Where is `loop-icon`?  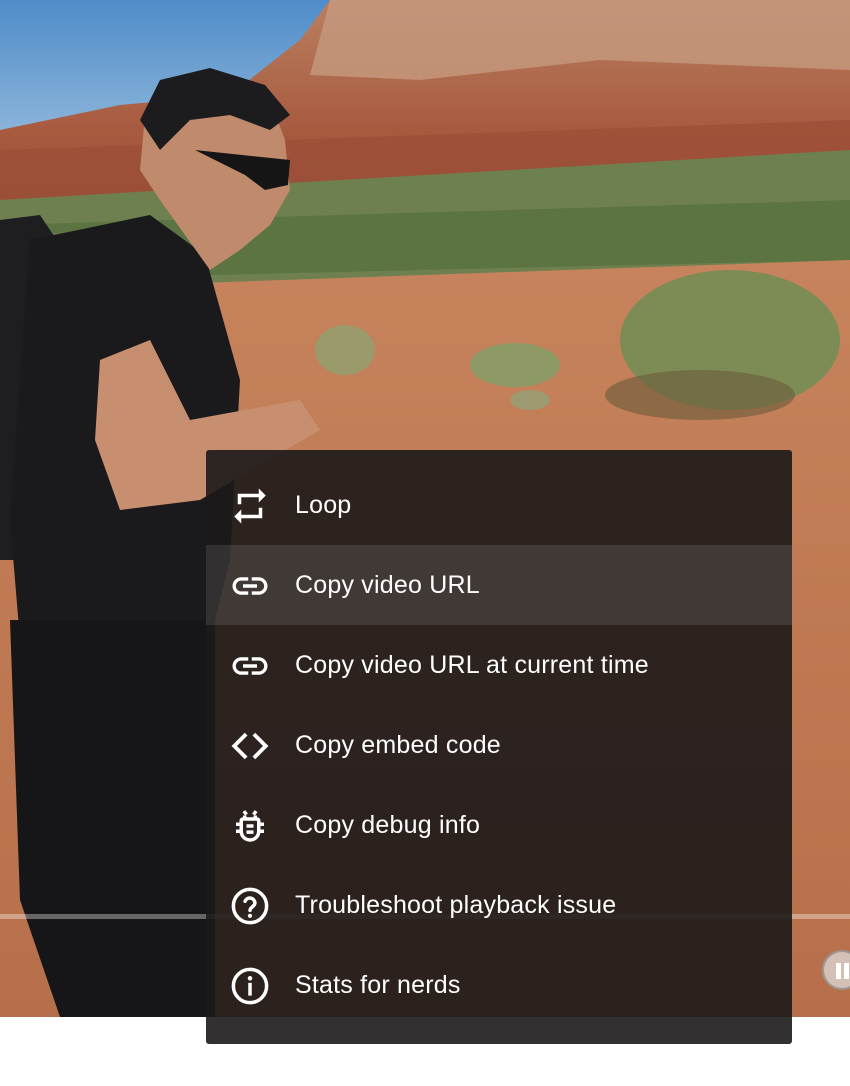 loop-icon is located at coordinates (250, 506).